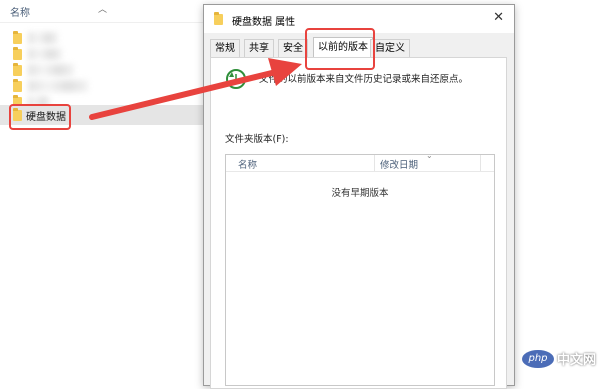 This screenshot has width=600, height=389. I want to click on watermark-logo: php 中文网, so click(559, 358).